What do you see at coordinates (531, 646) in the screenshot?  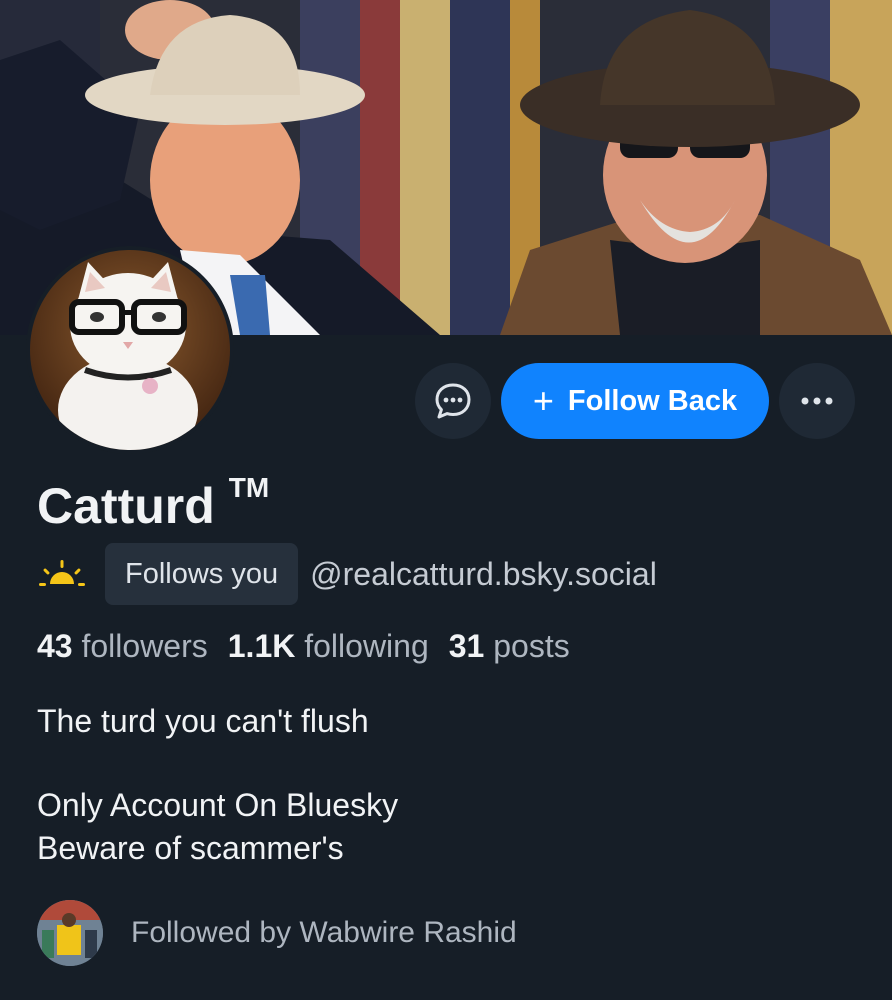 I see `posts-label: posts` at bounding box center [531, 646].